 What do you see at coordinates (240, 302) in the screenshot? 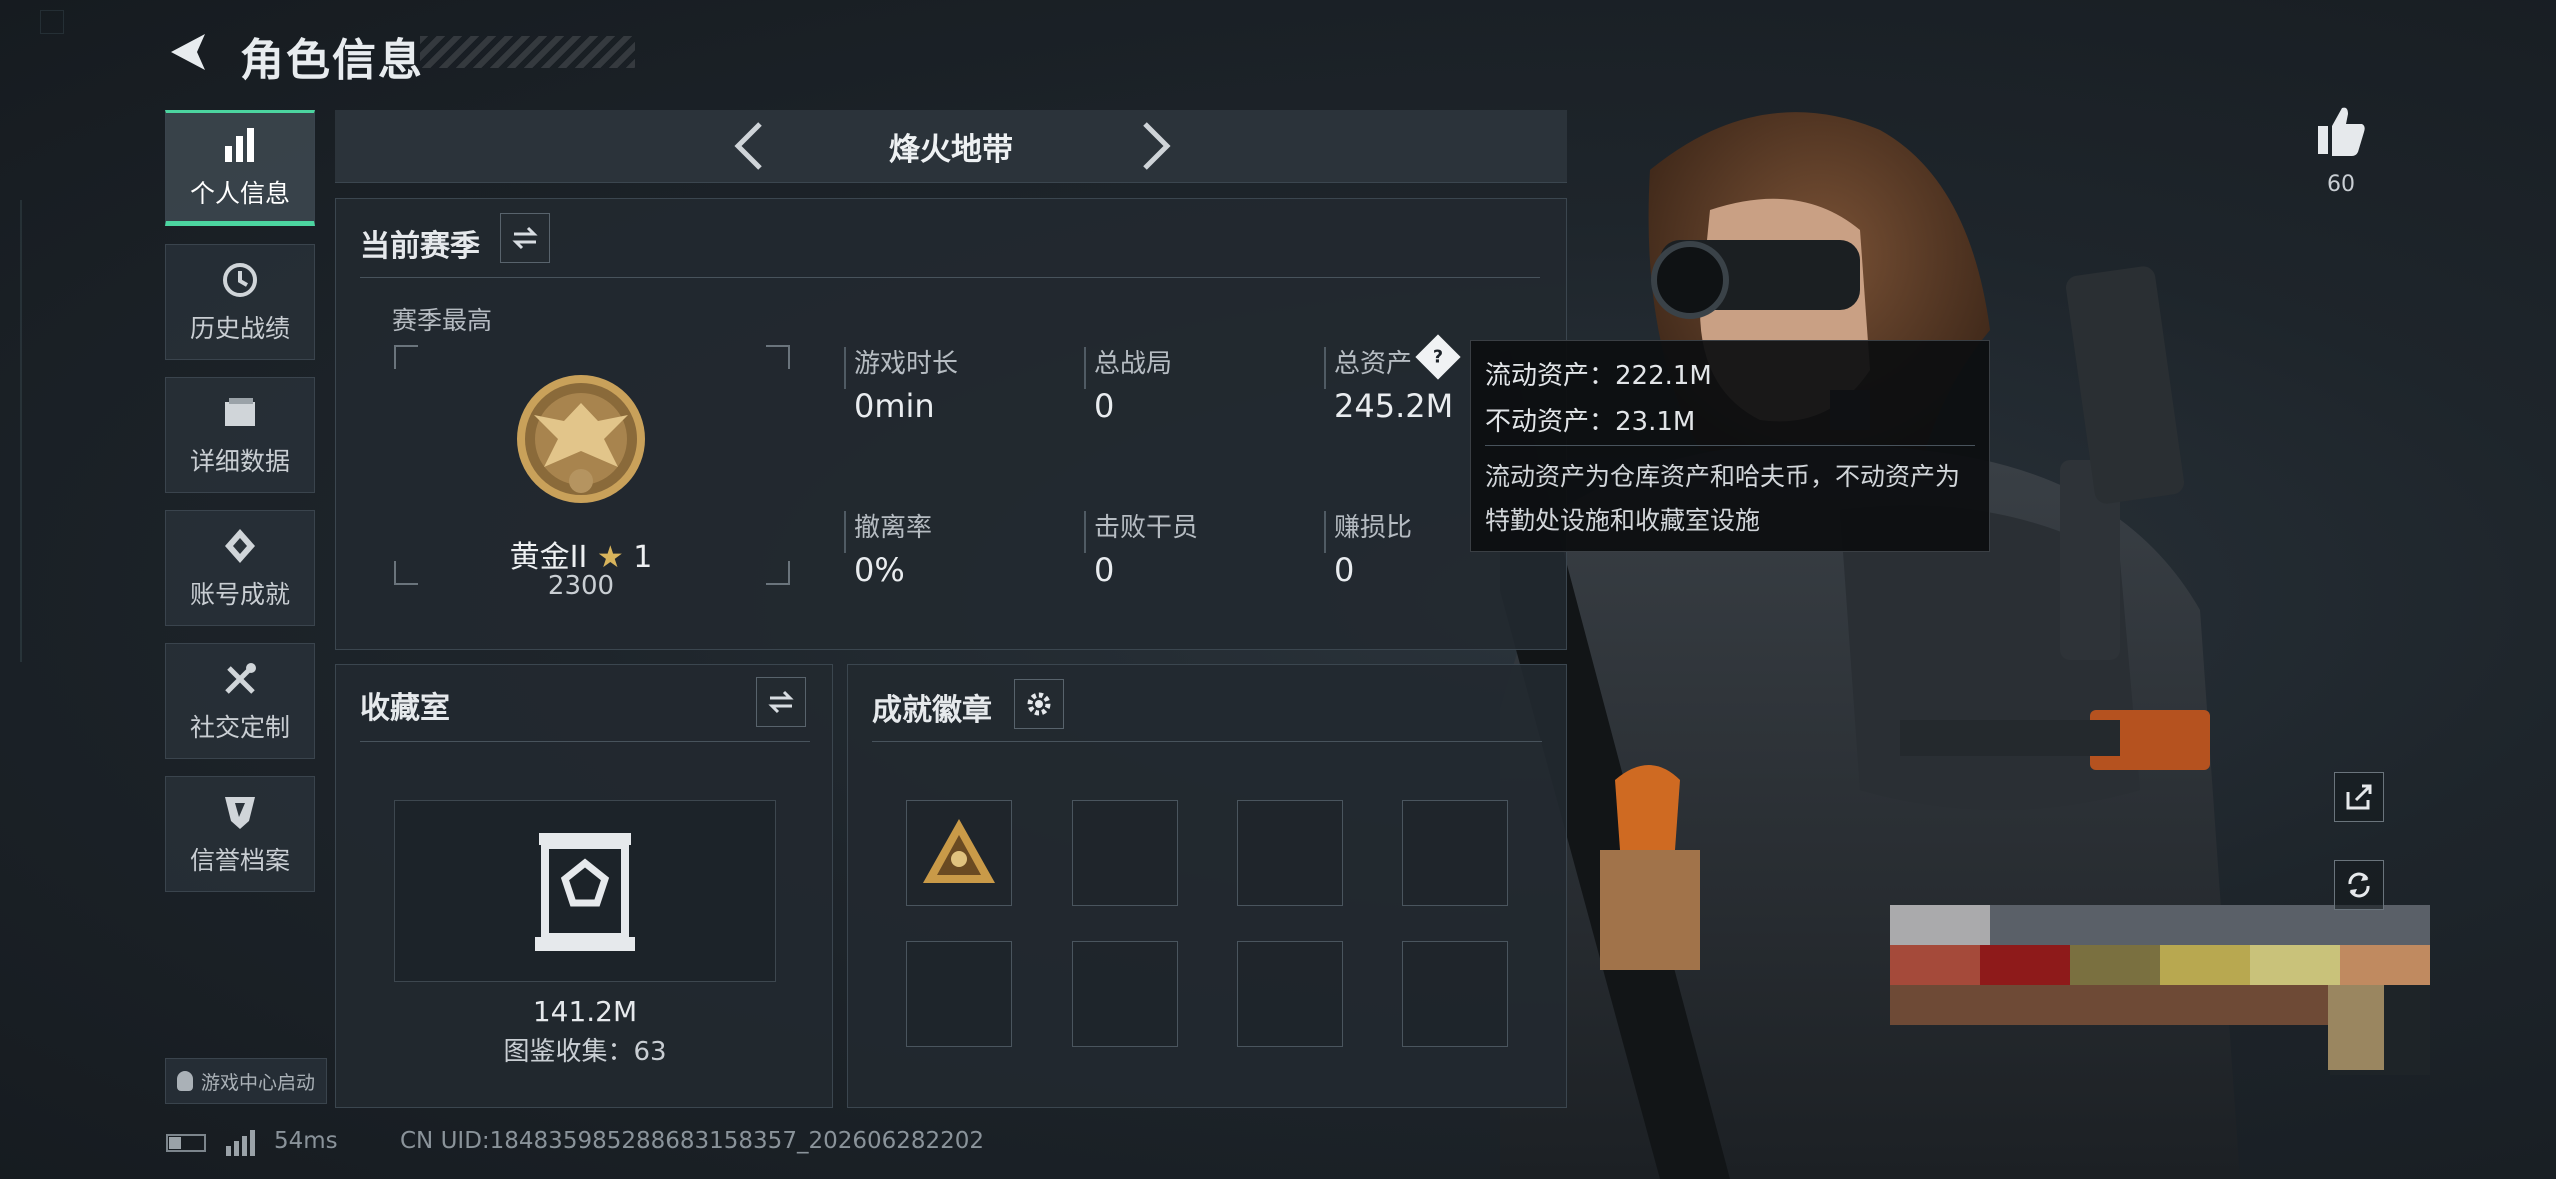
I see `nav-history: 历史战绩` at bounding box center [240, 302].